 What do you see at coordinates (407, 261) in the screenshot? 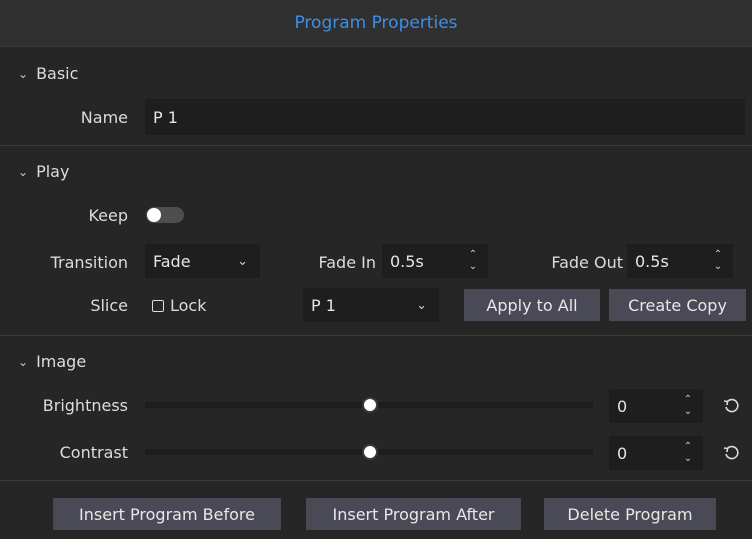
I see `fade-in-value: 0.5s` at bounding box center [407, 261].